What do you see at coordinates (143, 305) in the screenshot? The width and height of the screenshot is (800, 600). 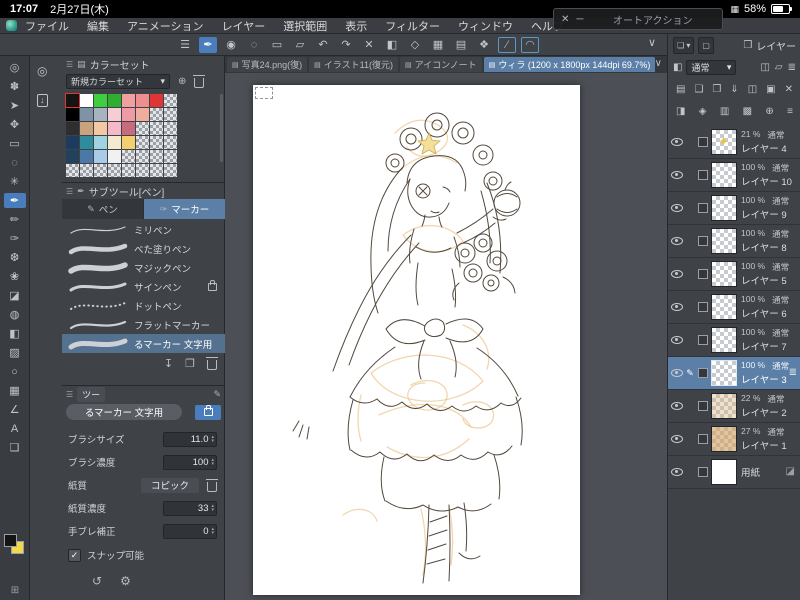 I see `subtool-brush-item: ドットペン` at bounding box center [143, 305].